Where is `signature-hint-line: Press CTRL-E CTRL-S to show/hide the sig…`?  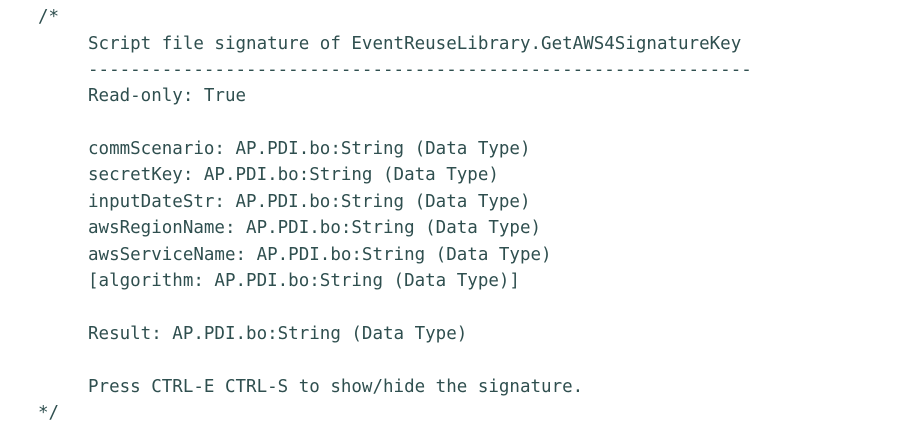
signature-hint-line: Press CTRL-E CTRL-S to show/hide the sig… is located at coordinates (336, 387).